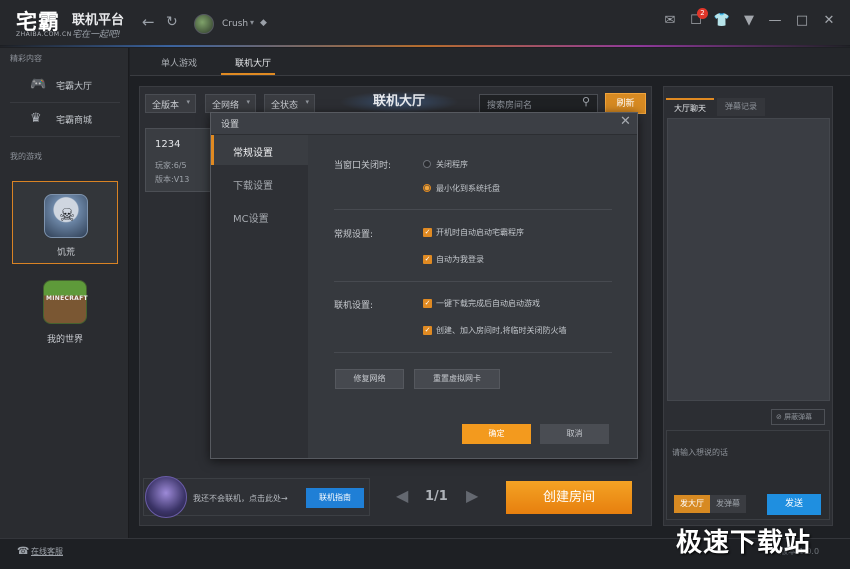 Image resolution: width=850 pixels, height=569 pixels. Describe the element at coordinates (457, 379) in the screenshot. I see `reset-virtual-nic-button: 重置虚拟网卡` at that location.